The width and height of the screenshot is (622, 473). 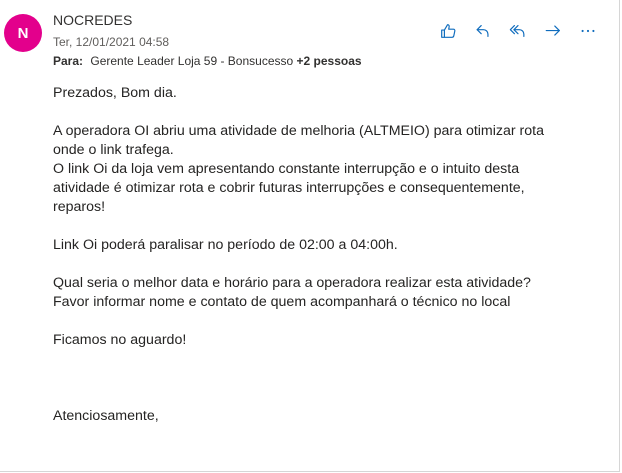 I want to click on reply-all-button, so click(x=518, y=31).